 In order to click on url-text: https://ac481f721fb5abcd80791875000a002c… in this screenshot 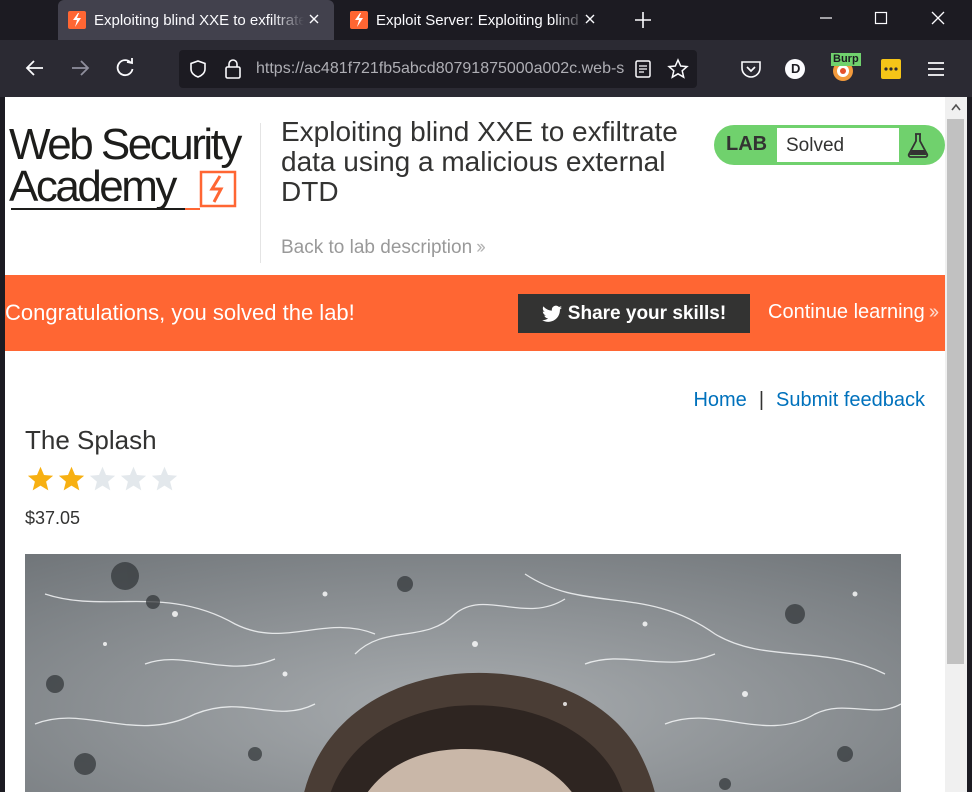, I will do `click(440, 69)`.